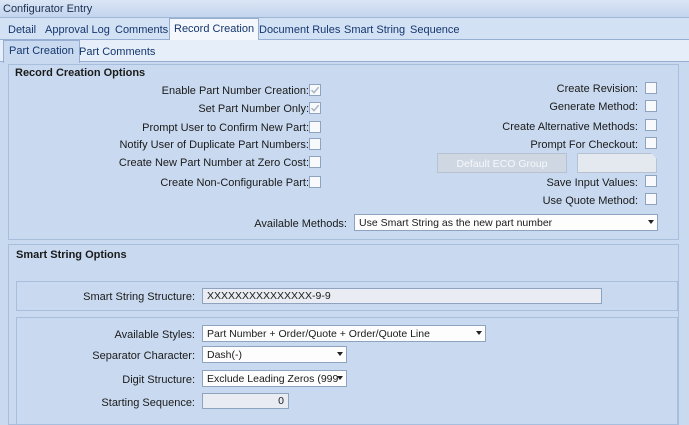  I want to click on tab-document-rules: Document Rules, so click(299, 30).